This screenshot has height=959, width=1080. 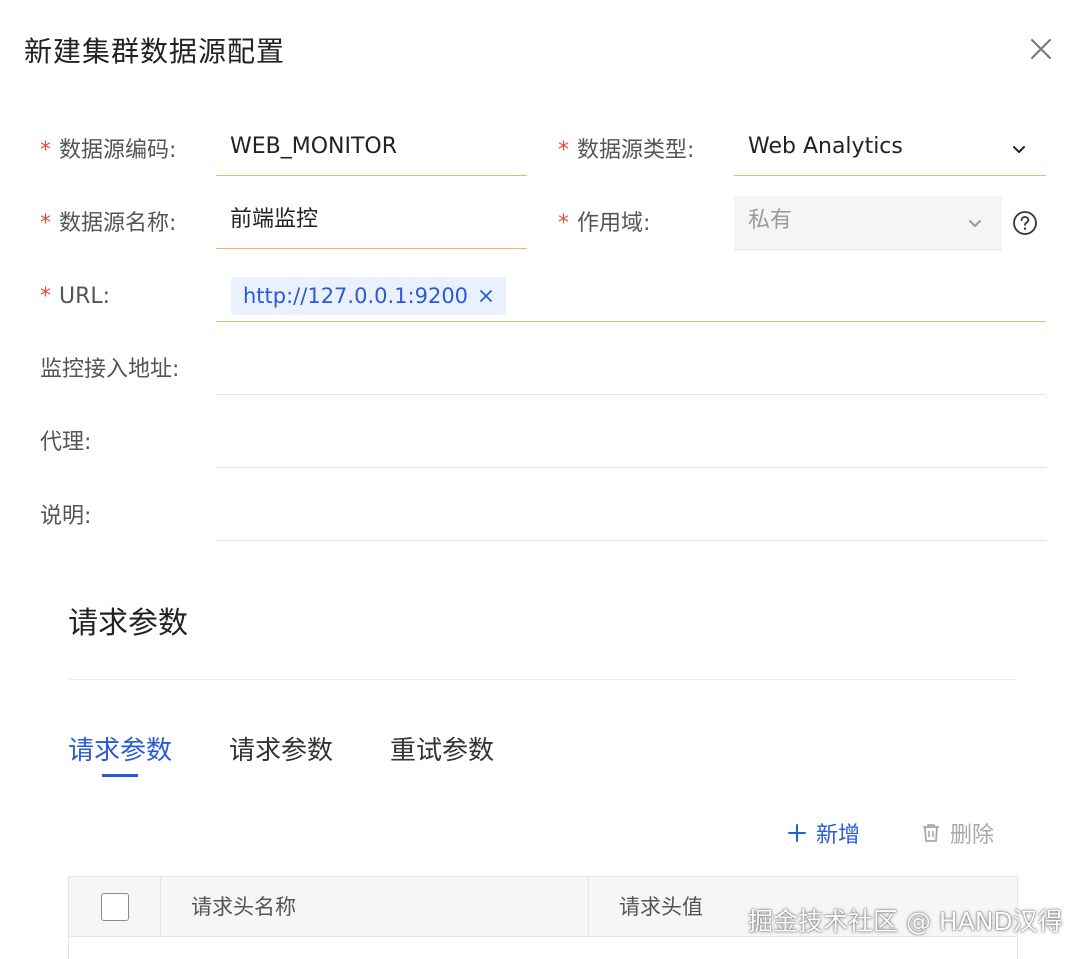 I want to click on scope-label: * 作用域:, so click(x=604, y=223).